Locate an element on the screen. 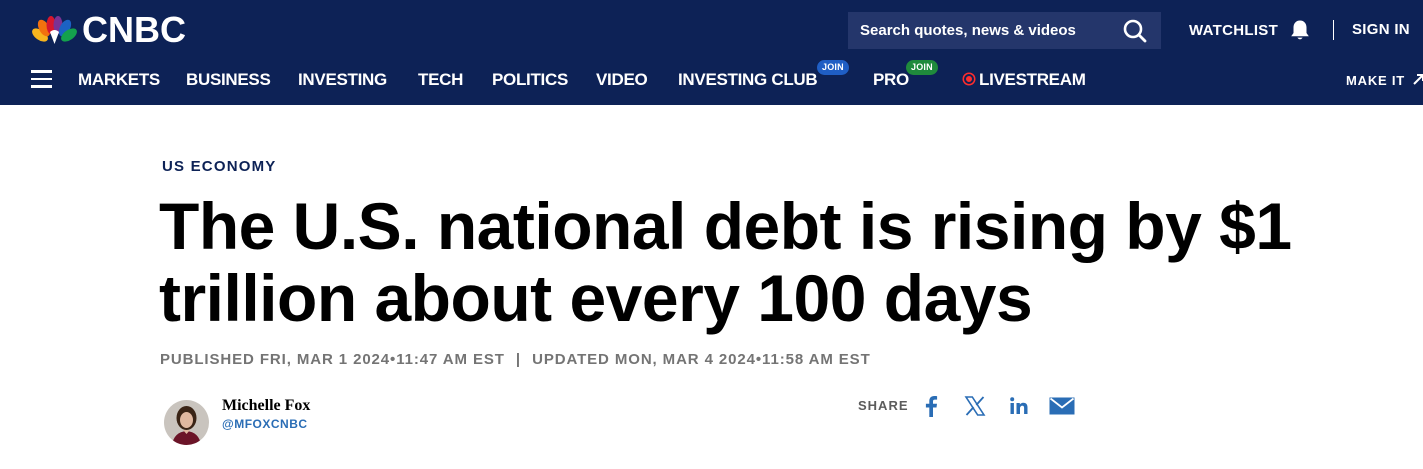 The height and width of the screenshot is (469, 1423). nav-item-pro: PRO is located at coordinates (891, 80).